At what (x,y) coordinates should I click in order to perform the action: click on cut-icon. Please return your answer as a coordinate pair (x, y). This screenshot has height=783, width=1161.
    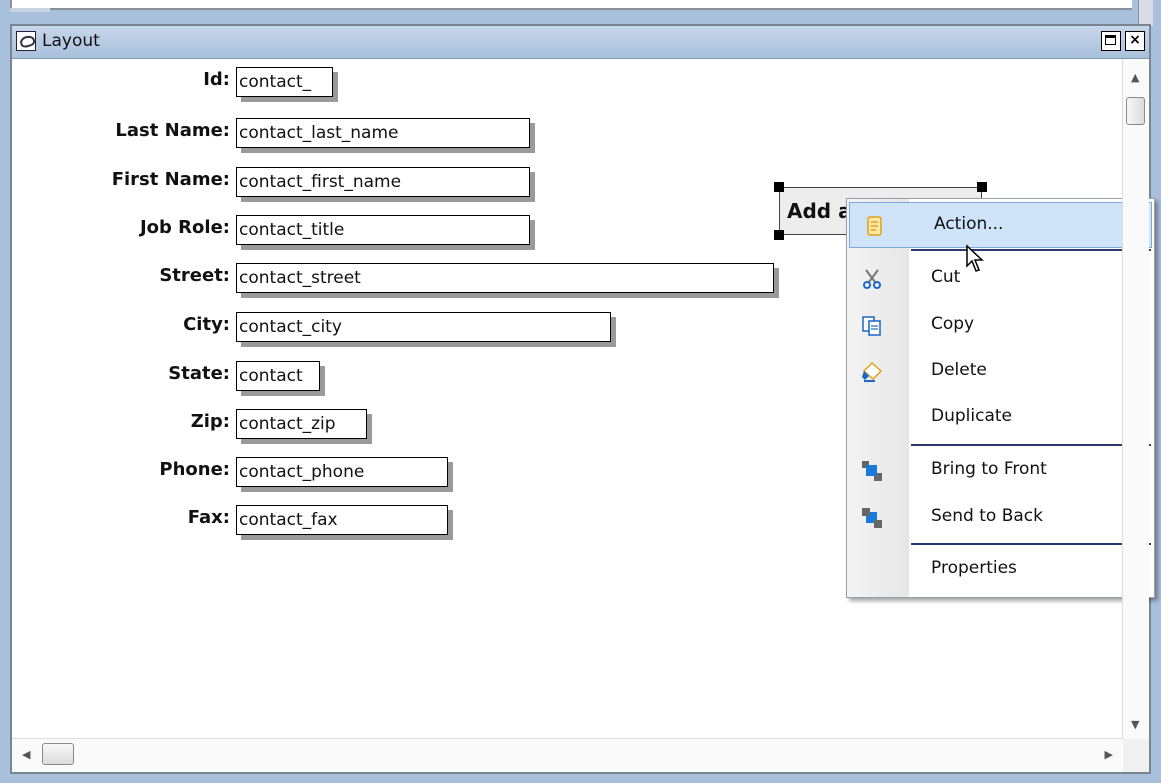
    Looking at the image, I should click on (872, 279).